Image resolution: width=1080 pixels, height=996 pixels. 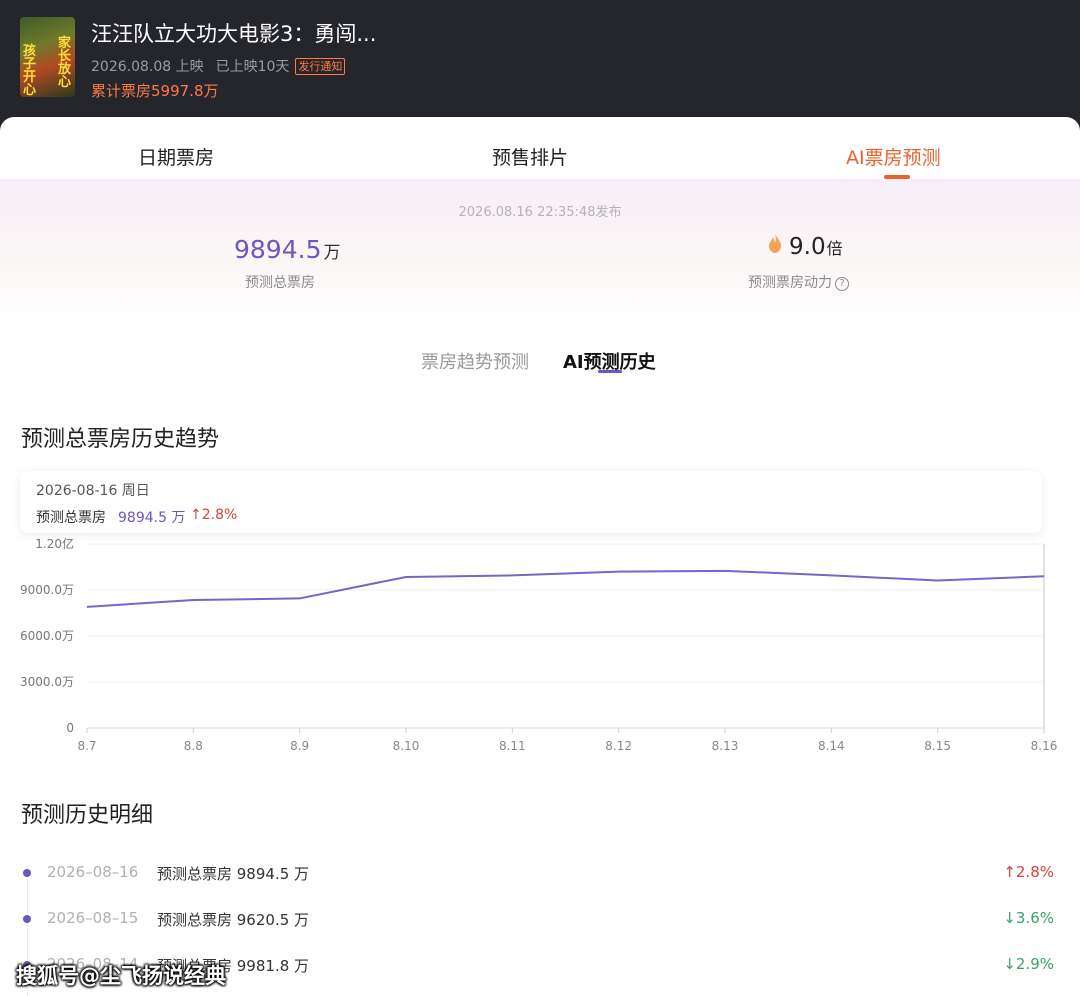 I want to click on history-change: ↓2.9%, so click(x=1028, y=964).